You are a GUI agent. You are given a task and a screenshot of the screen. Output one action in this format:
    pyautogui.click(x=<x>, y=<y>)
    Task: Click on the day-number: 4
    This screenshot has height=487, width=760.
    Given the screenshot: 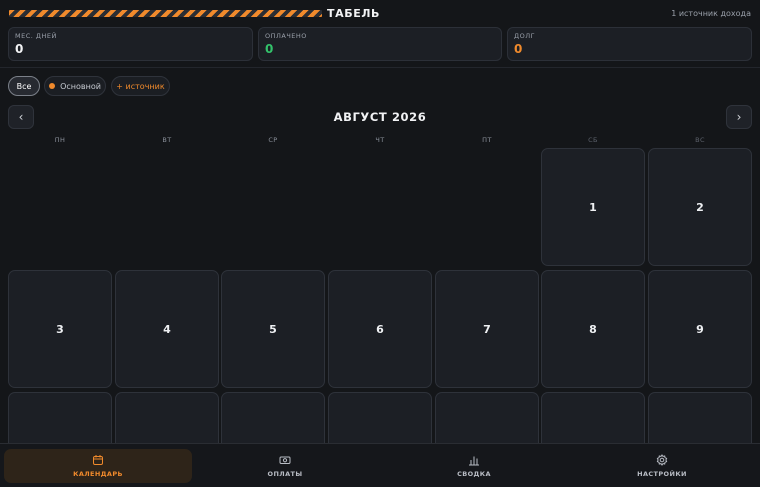 What is the action you would take?
    pyautogui.click(x=167, y=329)
    